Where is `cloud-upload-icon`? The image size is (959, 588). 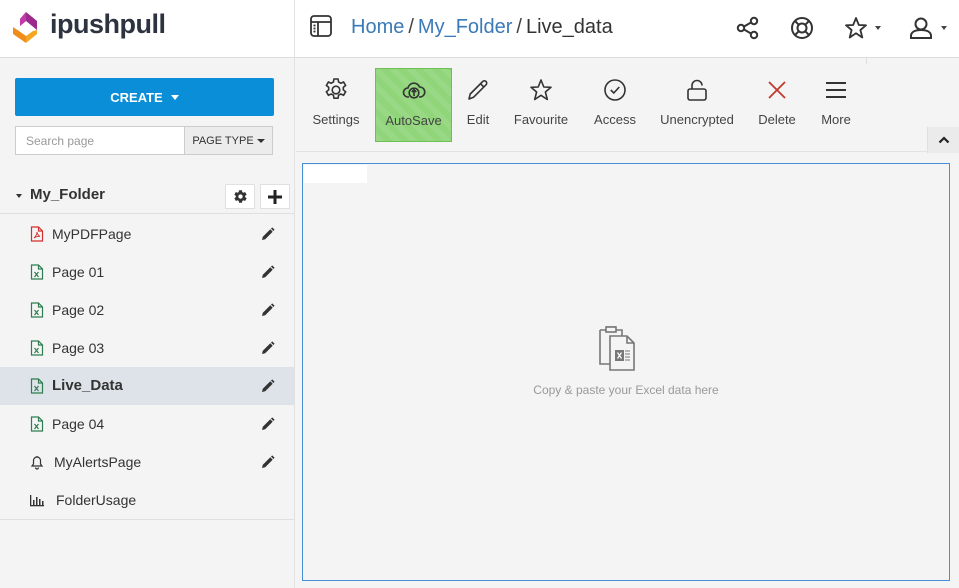
cloud-upload-icon is located at coordinates (414, 90).